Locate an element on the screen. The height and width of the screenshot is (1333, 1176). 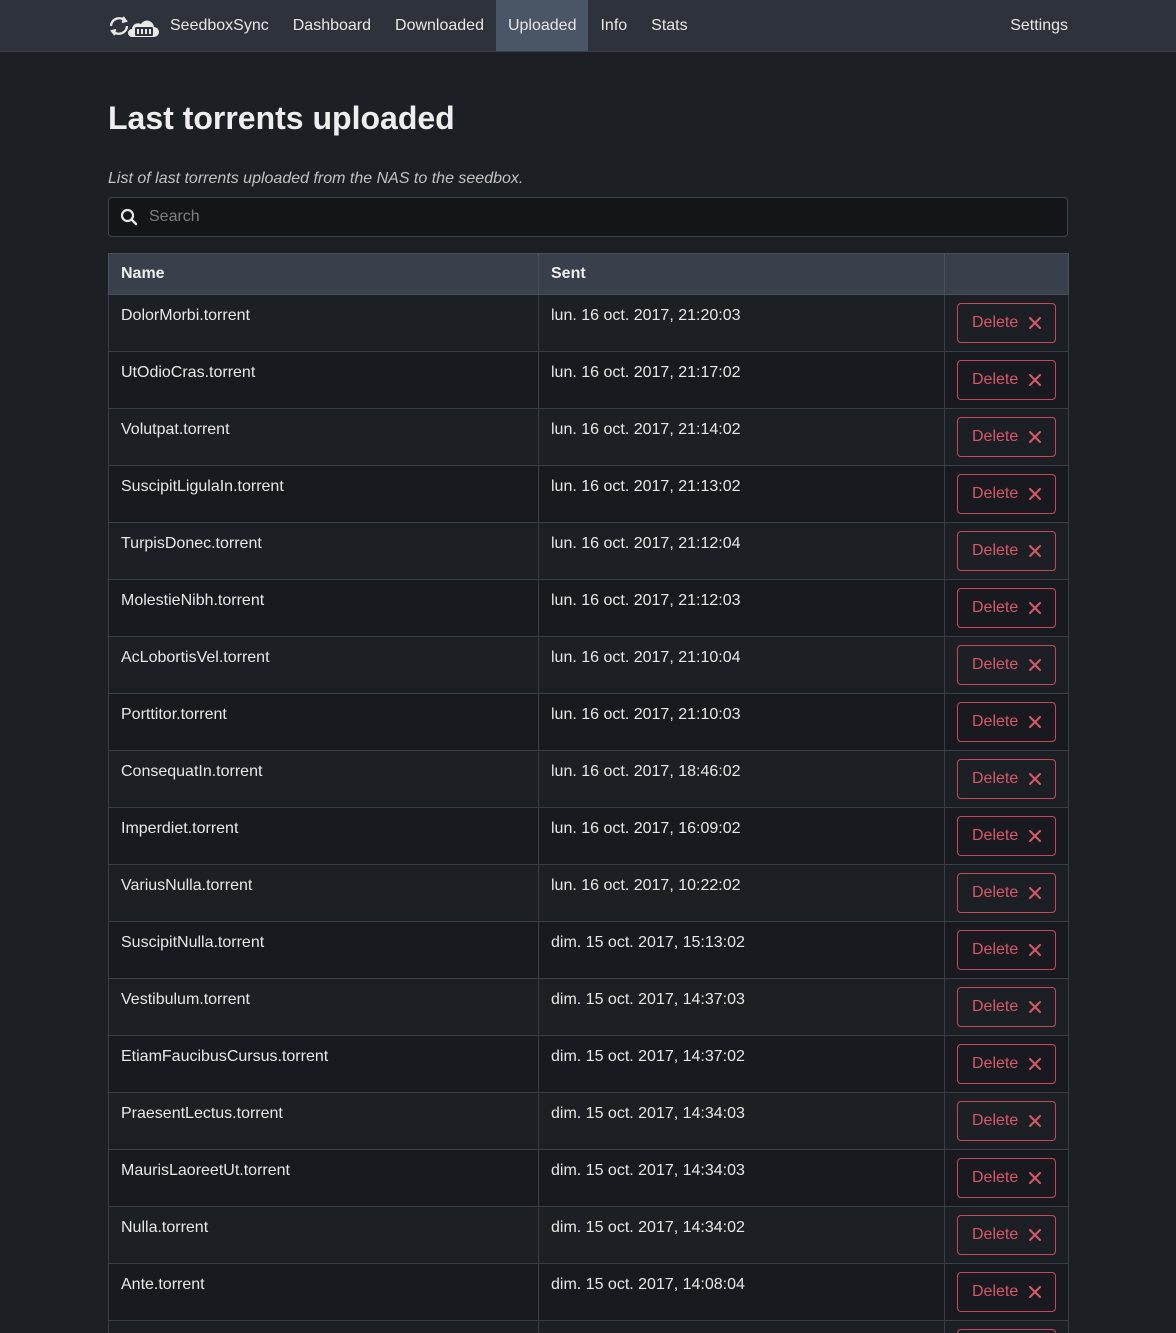
torrent-name: AcLobortisVel.torrent is located at coordinates (323, 665).